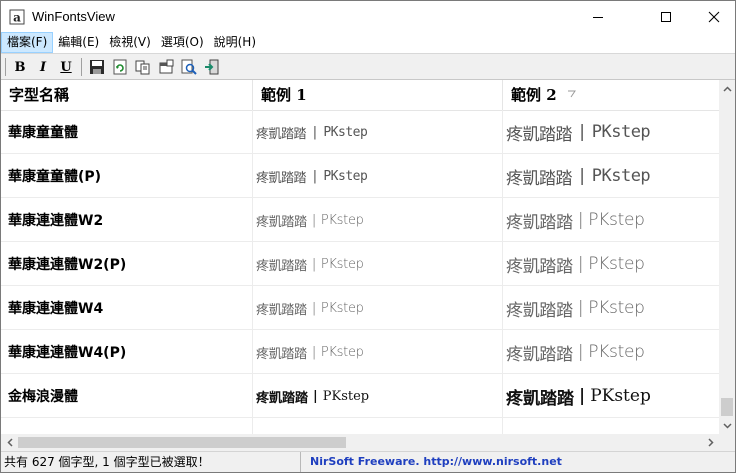 Image resolution: width=736 pixels, height=473 pixels. Describe the element at coordinates (56, 309) in the screenshot. I see `font-name: 華康連連體W4` at that location.